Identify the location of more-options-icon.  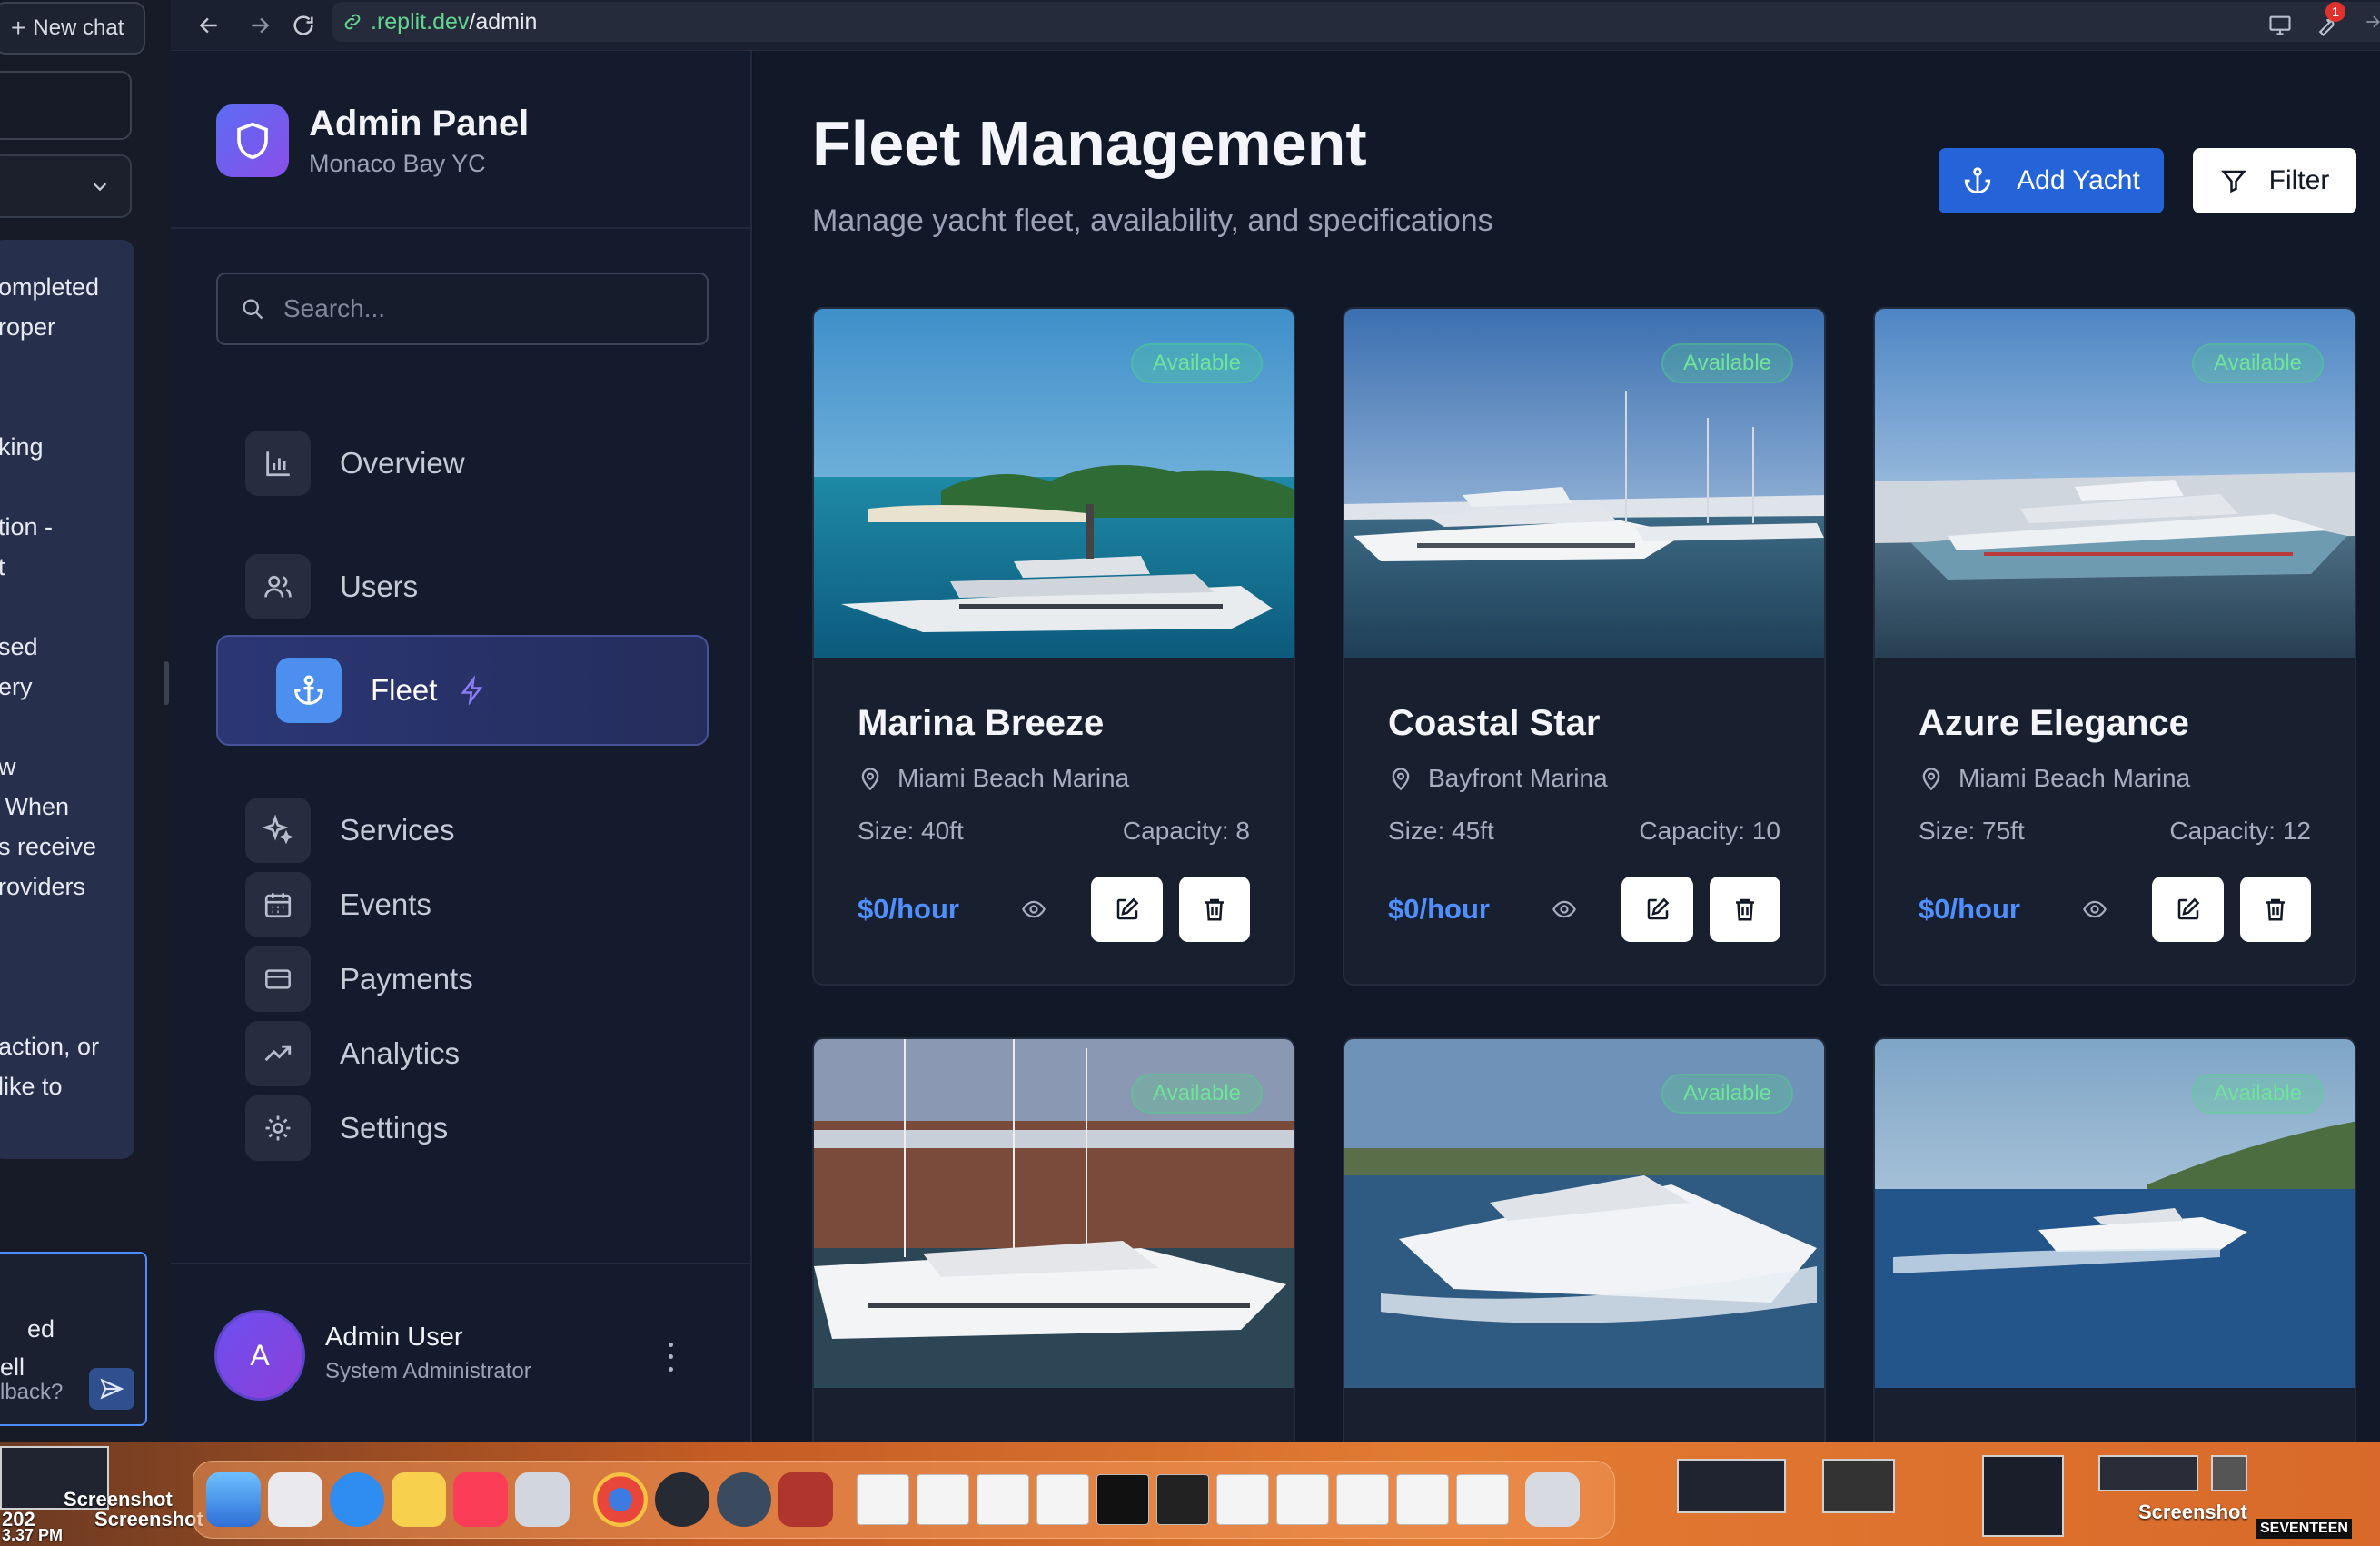
(670, 1357).